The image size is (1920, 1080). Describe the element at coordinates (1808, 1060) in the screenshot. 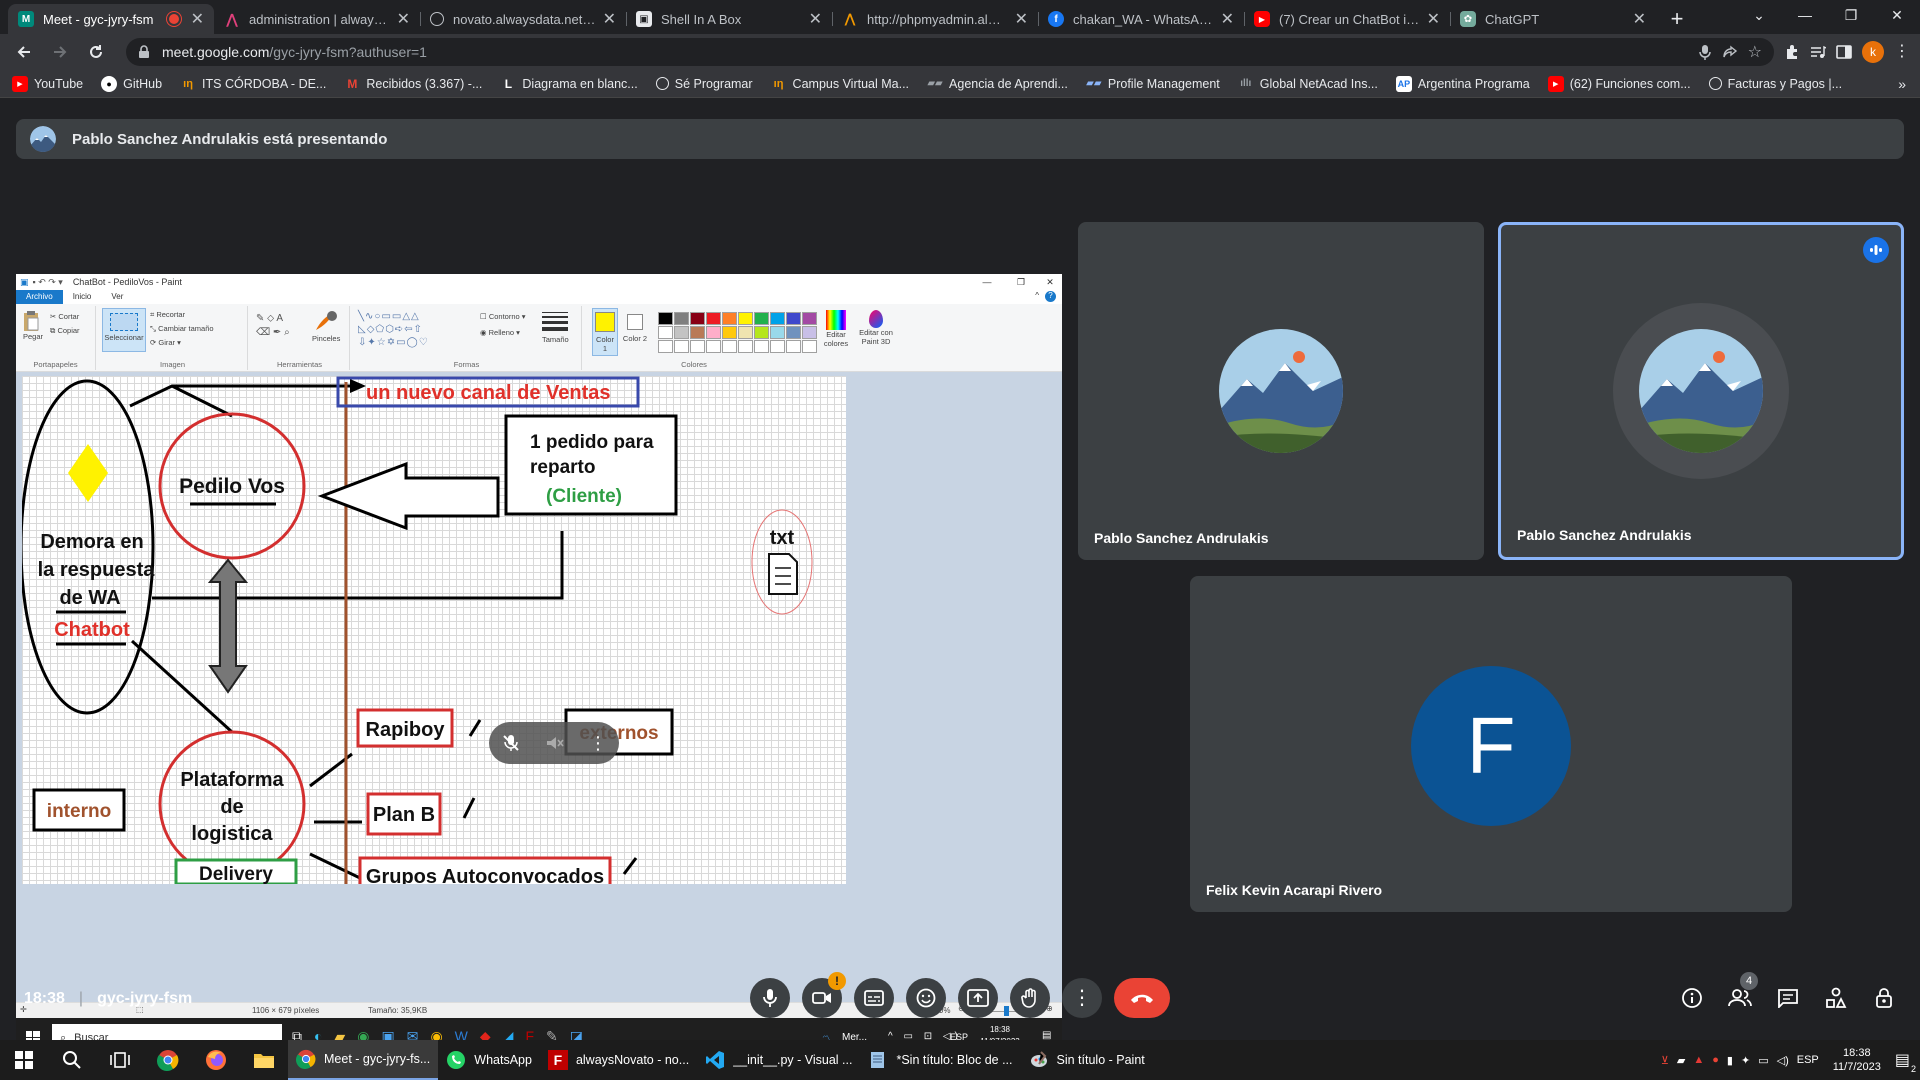

I see `language-indicator: ESP` at that location.